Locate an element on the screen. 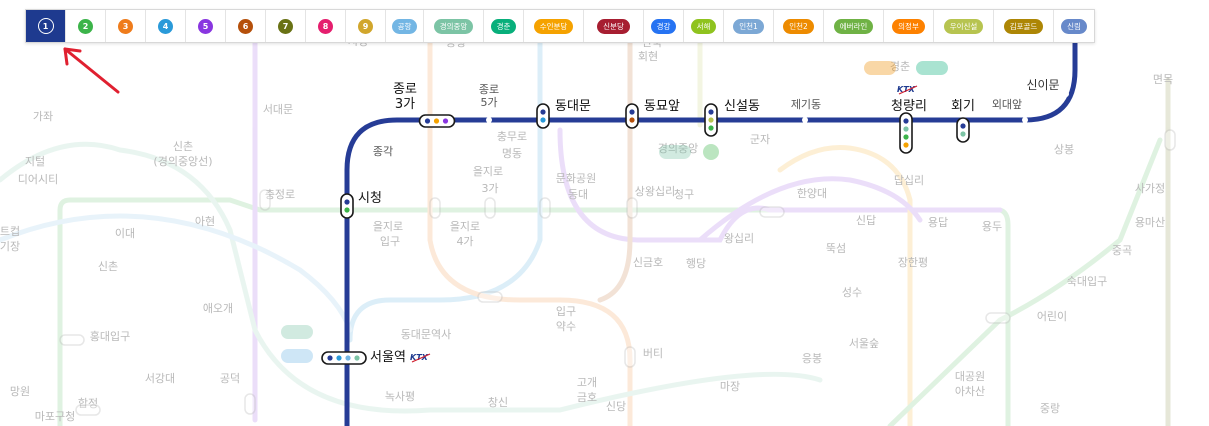 Image resolution: width=1209 pixels, height=426 pixels. faded-station-label: 홍대입구 is located at coordinates (110, 336).